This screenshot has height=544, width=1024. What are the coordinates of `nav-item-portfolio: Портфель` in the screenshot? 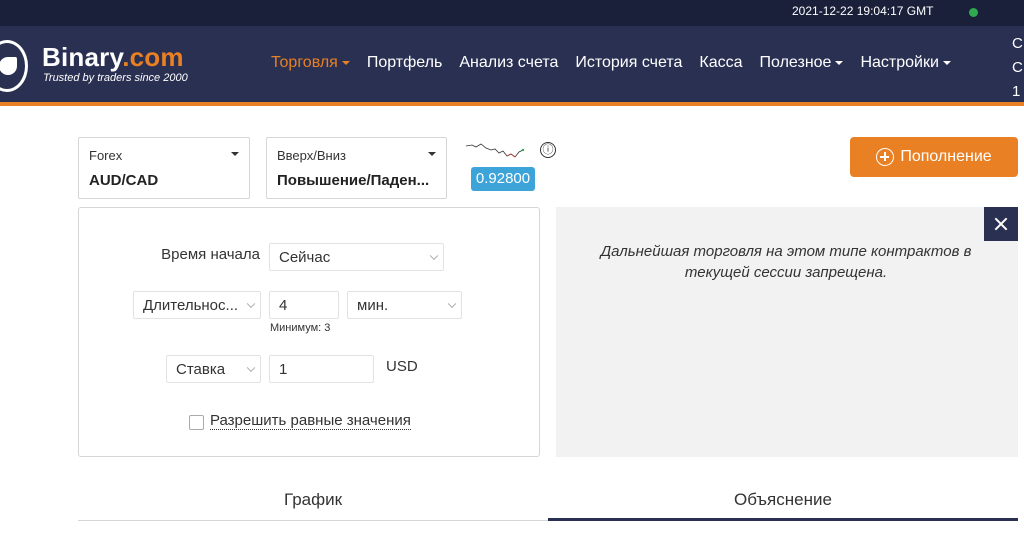 It's located at (404, 63).